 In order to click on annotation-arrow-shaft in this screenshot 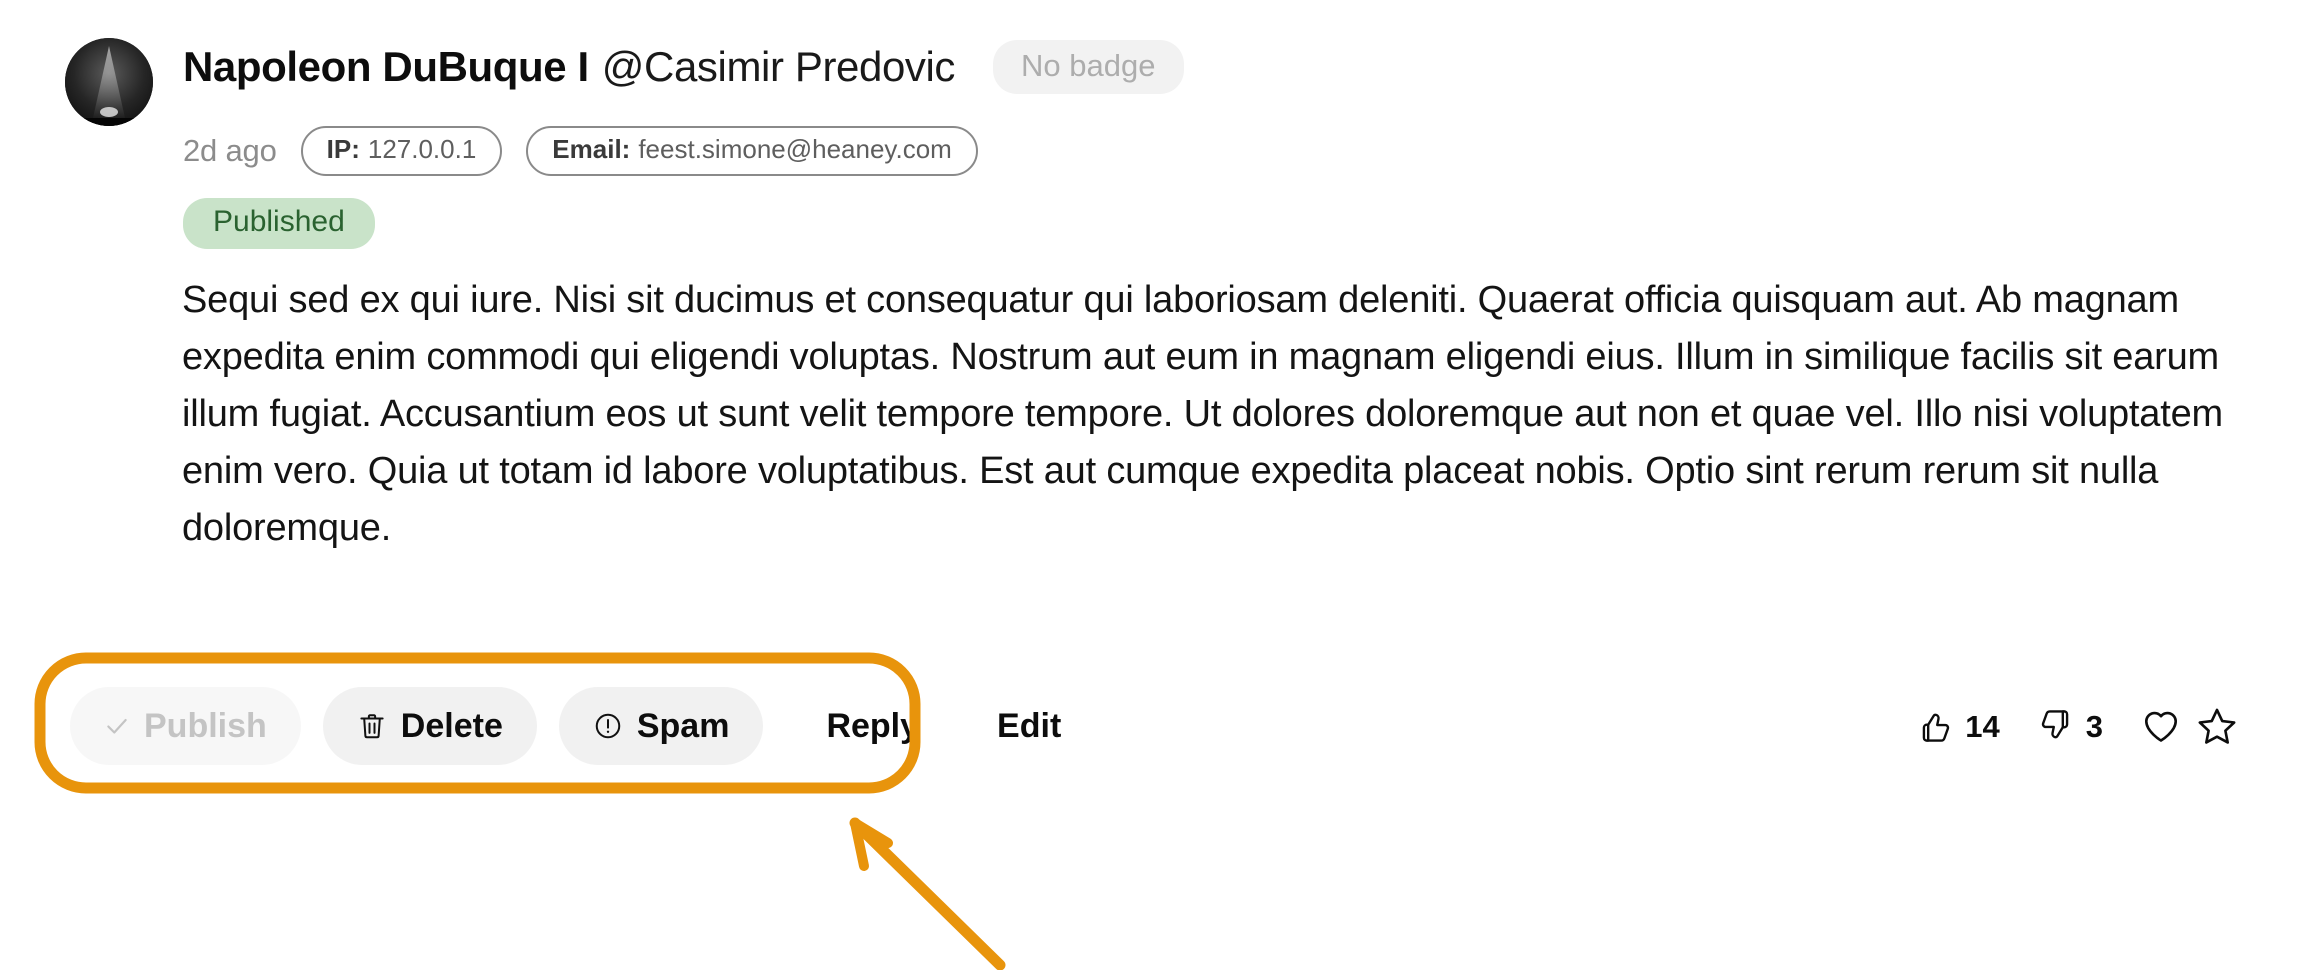, I will do `click(927, 893)`.